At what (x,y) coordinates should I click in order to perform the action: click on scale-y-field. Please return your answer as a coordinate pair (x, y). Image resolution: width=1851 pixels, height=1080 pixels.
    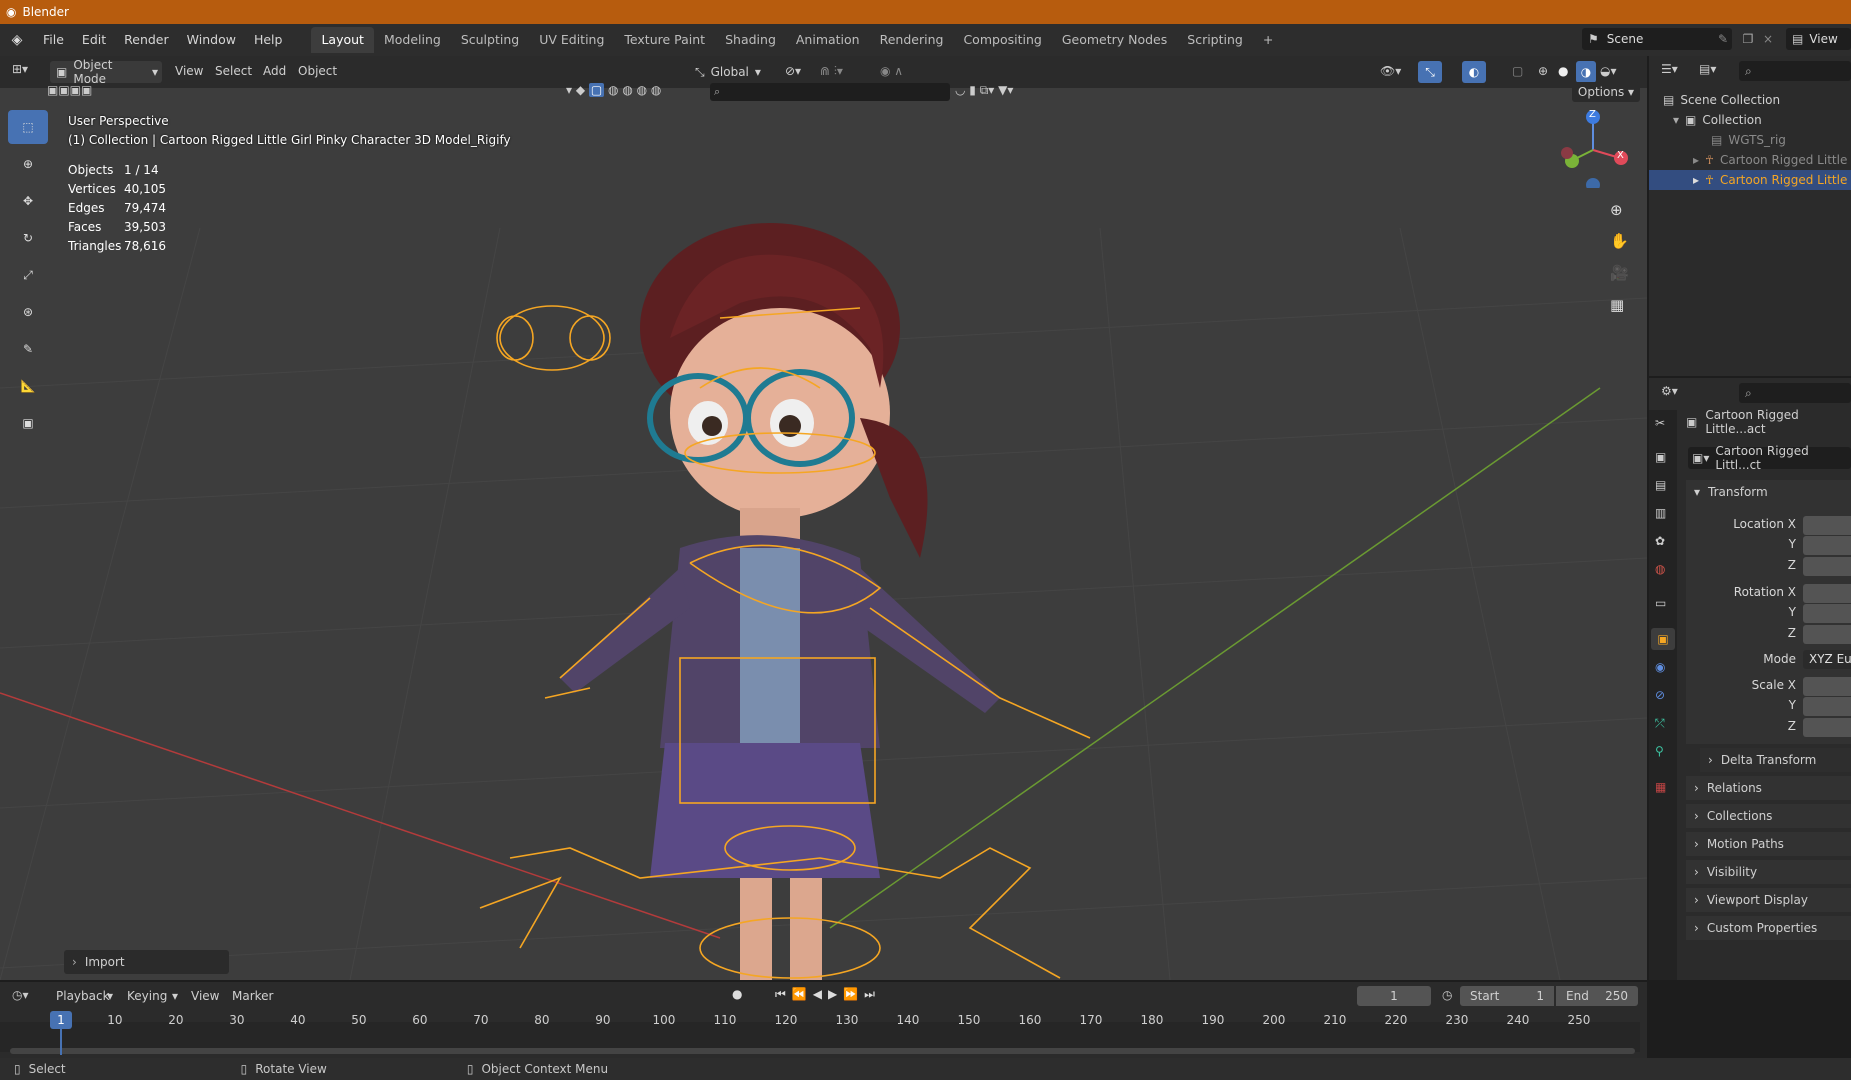
    Looking at the image, I should click on (1827, 706).